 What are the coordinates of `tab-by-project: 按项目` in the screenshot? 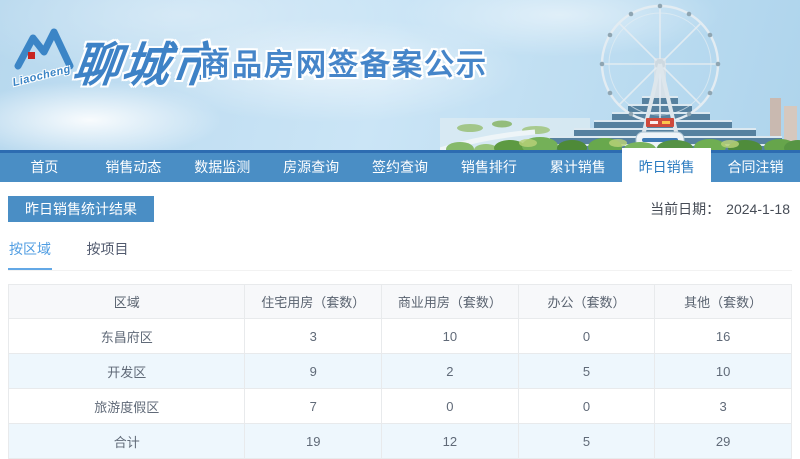 It's located at (107, 253).